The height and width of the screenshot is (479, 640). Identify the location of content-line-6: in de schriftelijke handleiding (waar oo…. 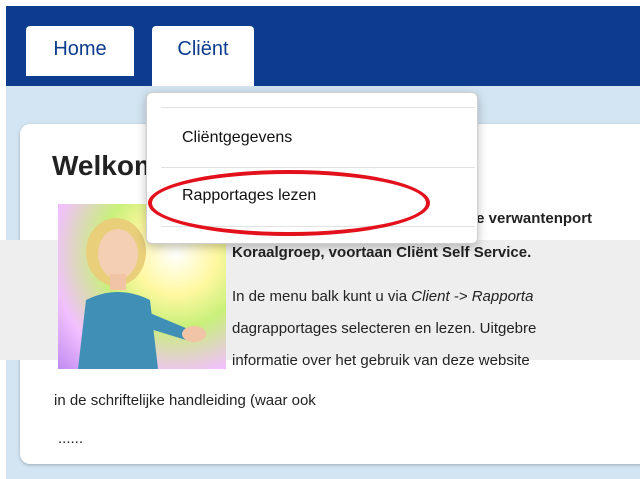
(185, 400).